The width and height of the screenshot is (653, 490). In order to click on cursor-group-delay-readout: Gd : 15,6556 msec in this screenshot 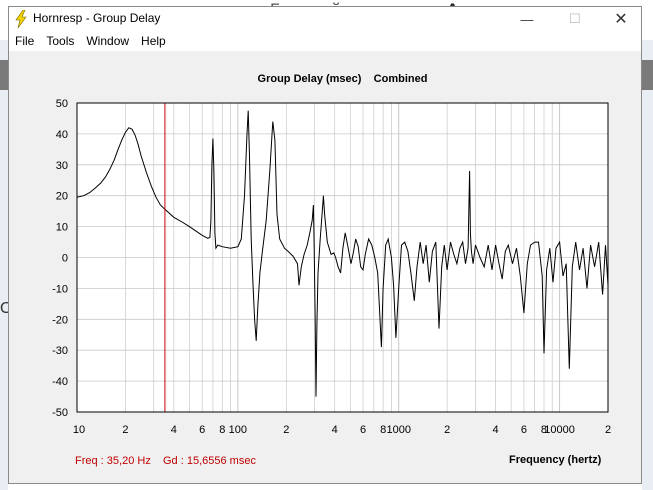, I will do `click(209, 461)`.